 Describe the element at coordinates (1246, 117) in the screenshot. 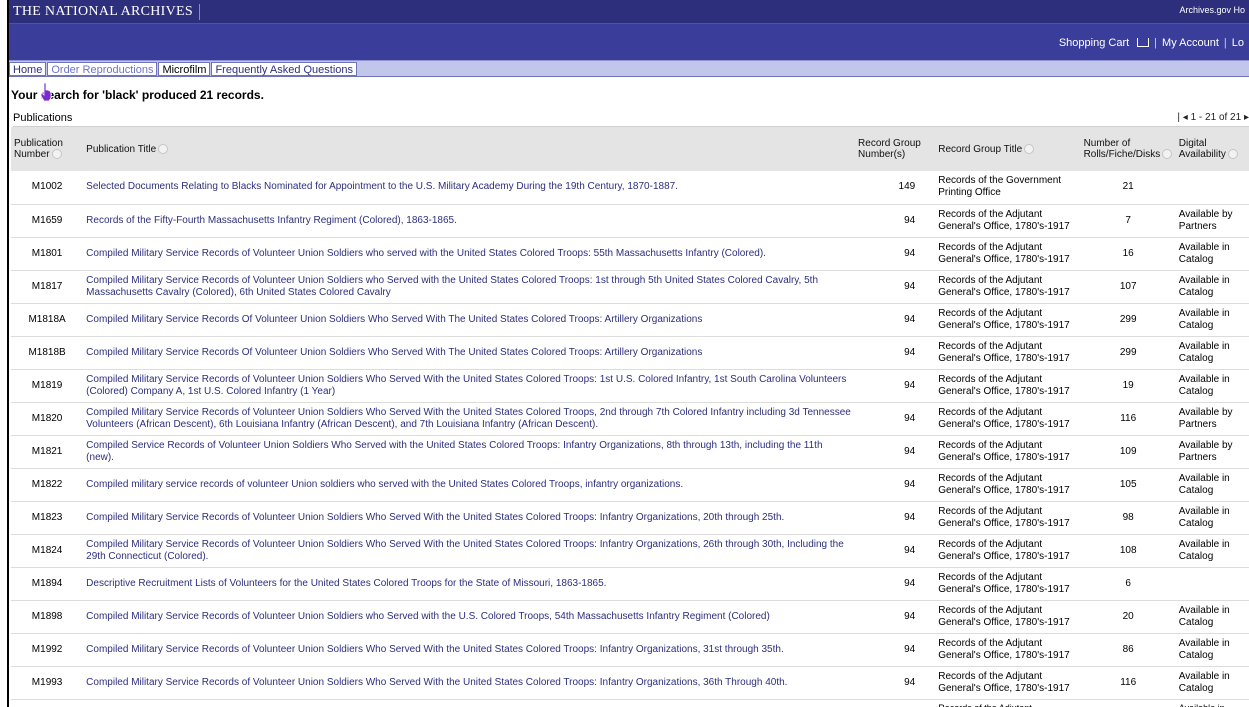

I see `next-page-icon: ▸` at that location.